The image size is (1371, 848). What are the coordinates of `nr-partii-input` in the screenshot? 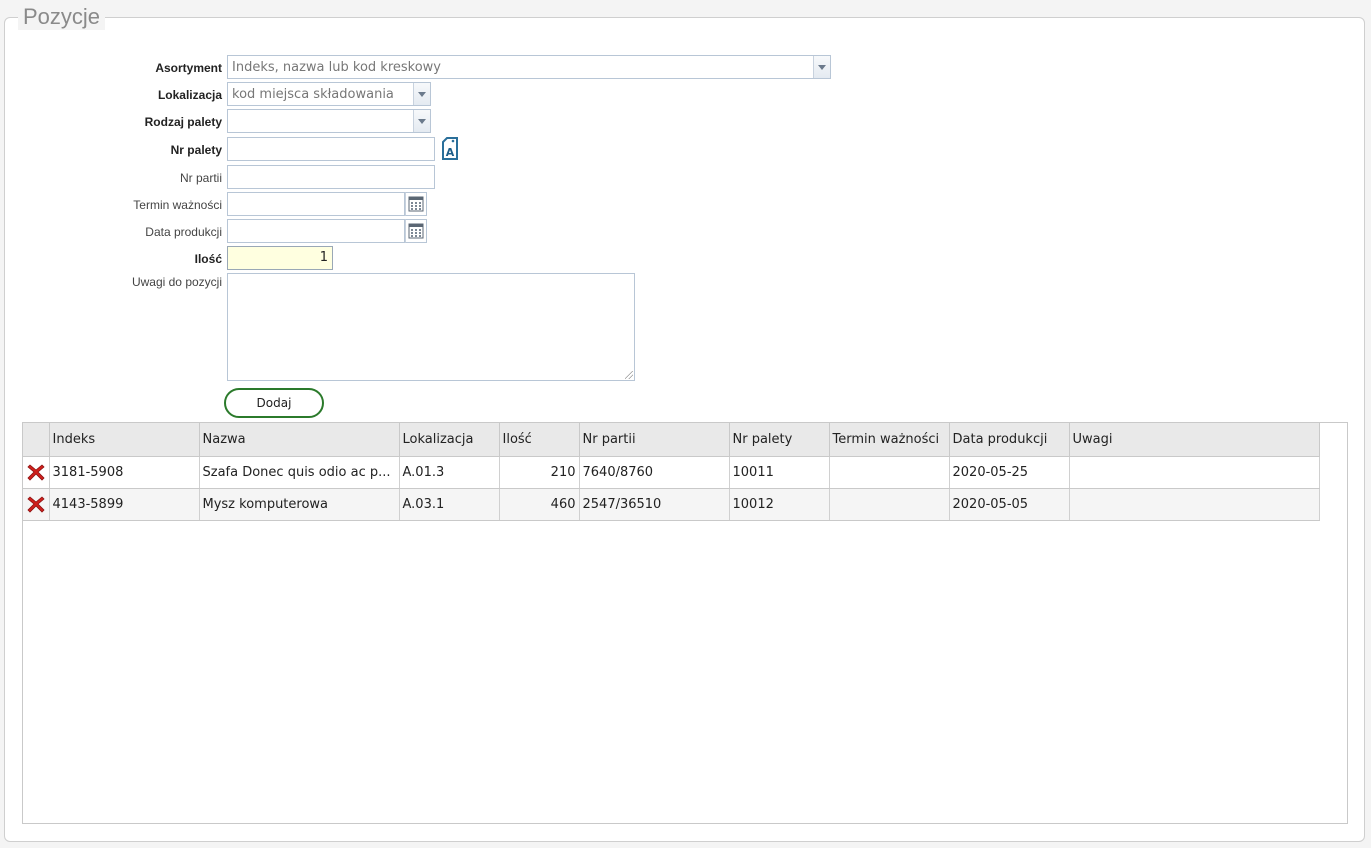 It's located at (331, 177).